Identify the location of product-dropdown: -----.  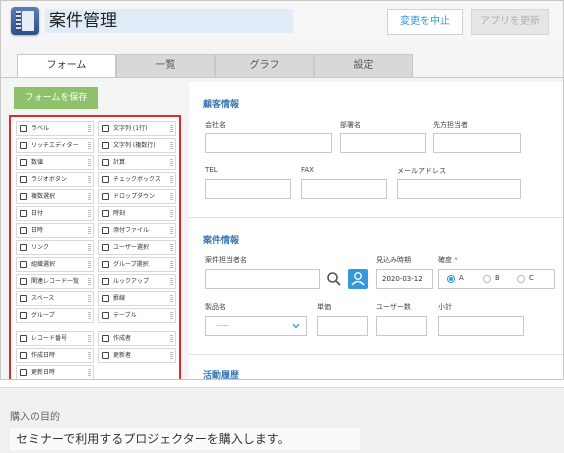
(256, 326).